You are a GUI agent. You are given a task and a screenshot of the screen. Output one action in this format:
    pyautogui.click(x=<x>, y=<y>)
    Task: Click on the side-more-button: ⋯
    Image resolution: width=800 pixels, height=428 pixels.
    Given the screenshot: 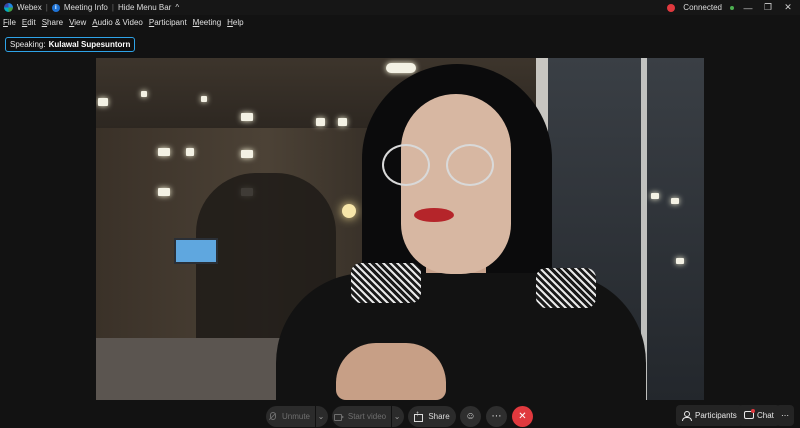 What is the action you would take?
    pyautogui.click(x=785, y=415)
    